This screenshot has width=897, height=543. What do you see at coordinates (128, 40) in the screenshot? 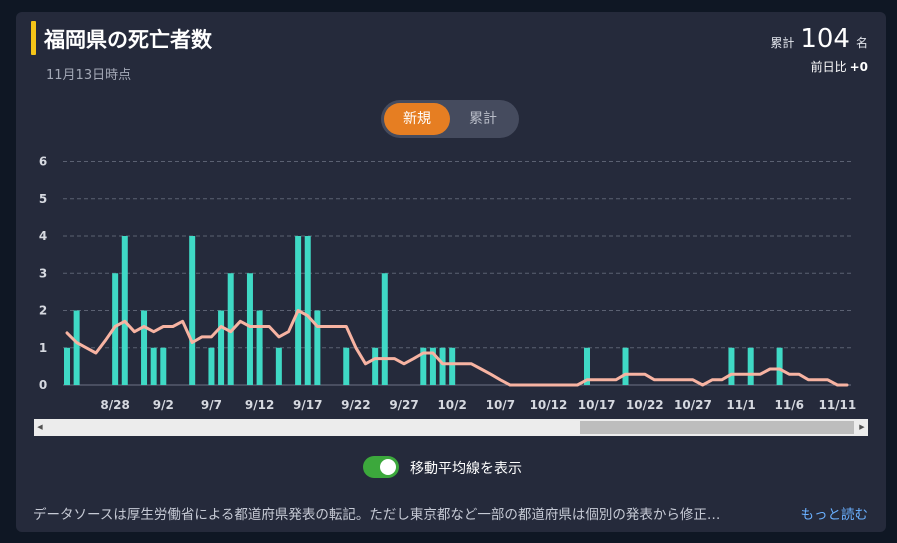
I see `page-title: 福岡県の死亡者数` at bounding box center [128, 40].